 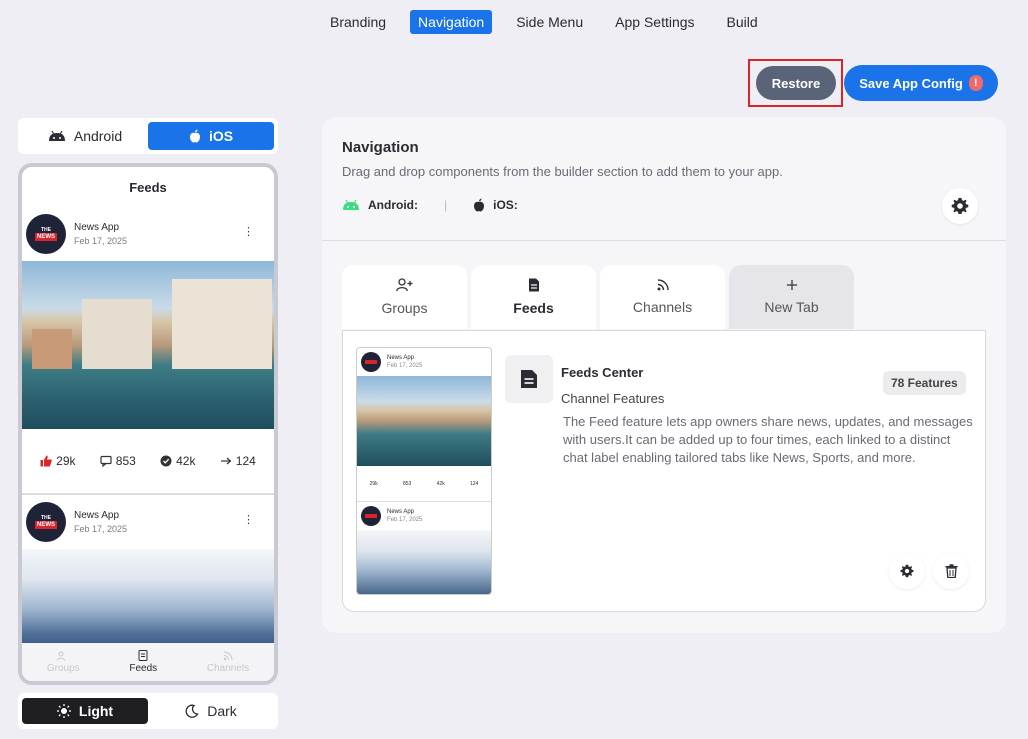 I want to click on panel-tab-feeds: Feeds, so click(x=533, y=297).